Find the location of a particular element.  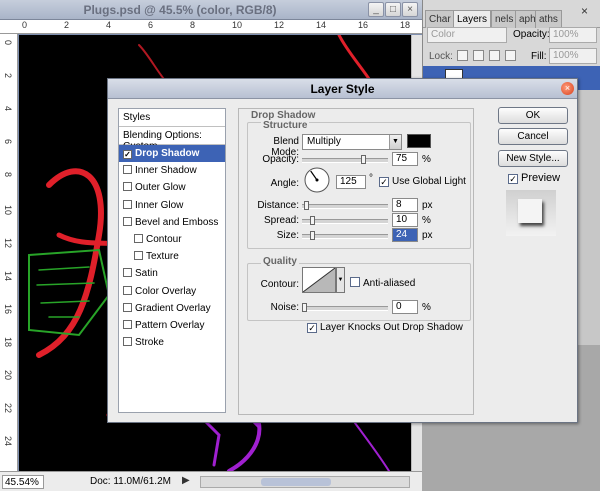

noise-slider-thumb is located at coordinates (304, 307).